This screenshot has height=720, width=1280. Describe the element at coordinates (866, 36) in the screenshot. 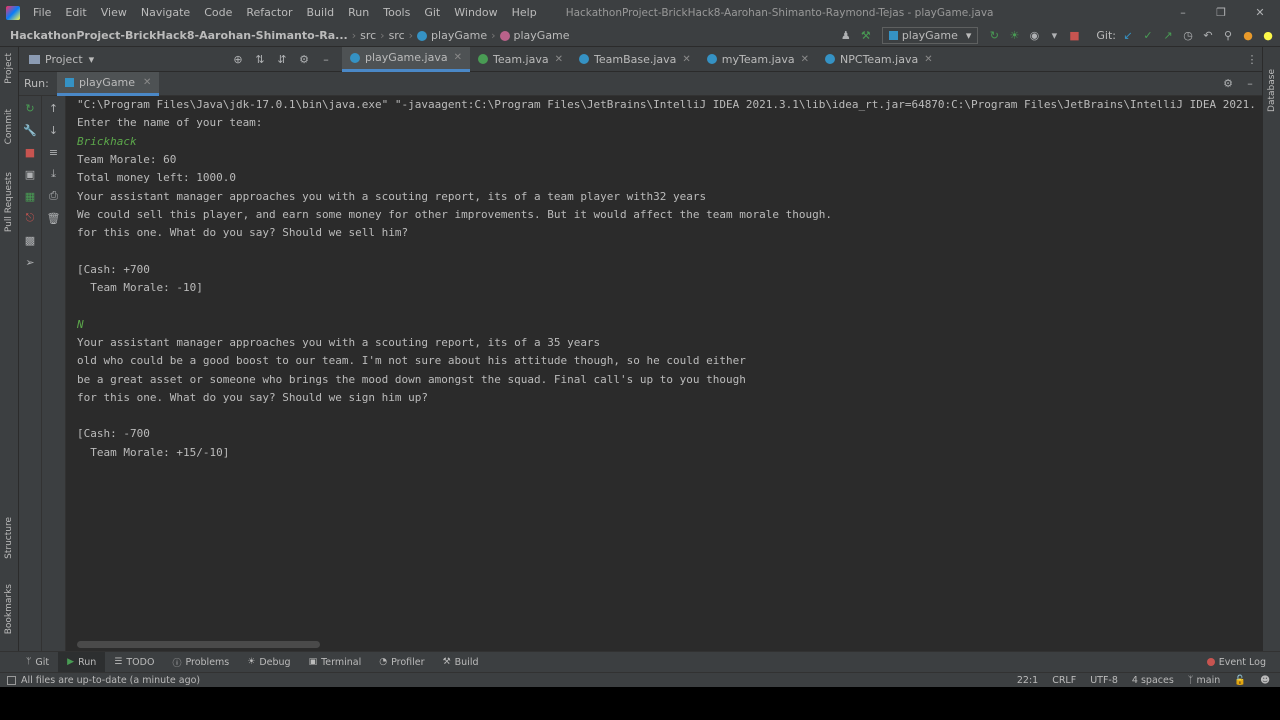

I see `hammer-icon: ⚒` at that location.